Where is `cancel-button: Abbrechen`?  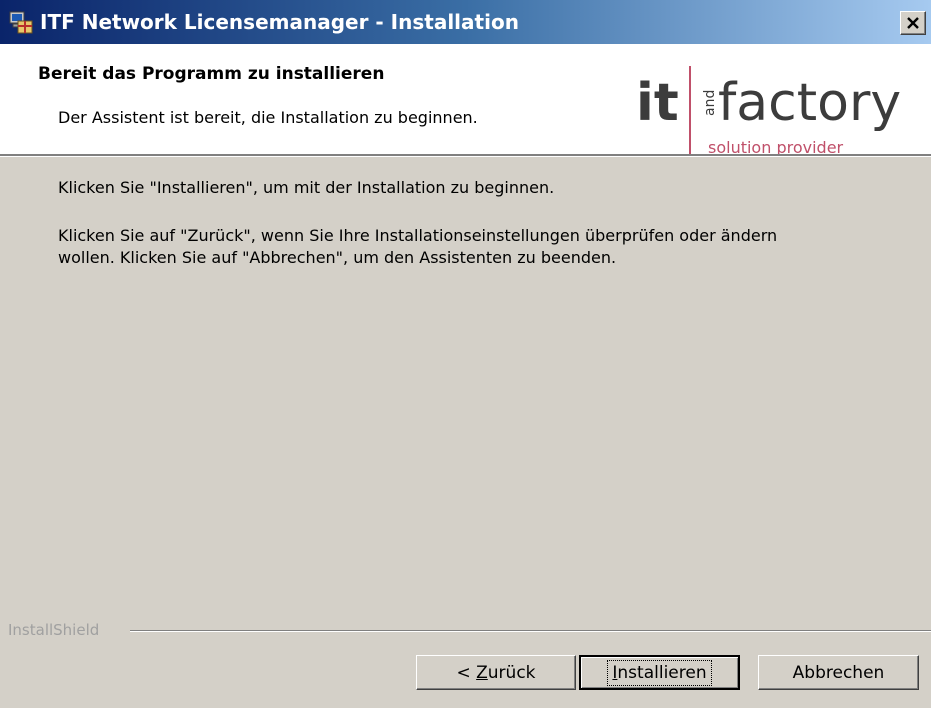
cancel-button: Abbrechen is located at coordinates (838, 672).